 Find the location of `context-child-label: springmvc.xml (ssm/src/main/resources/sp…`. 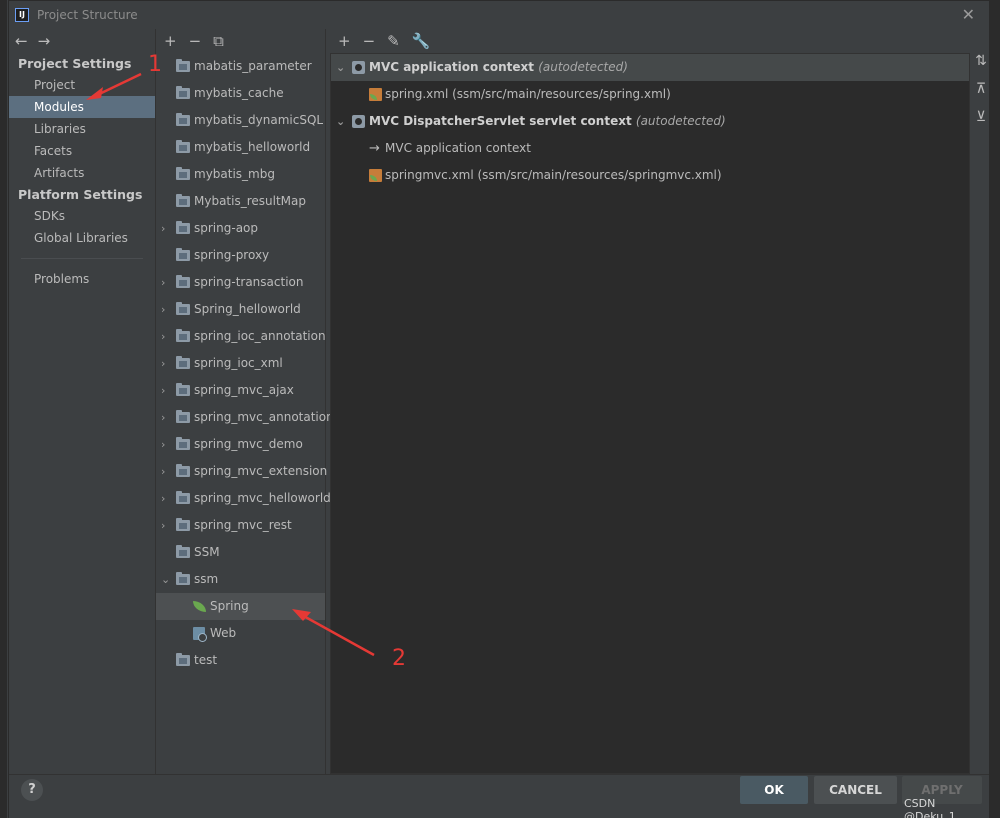

context-child-label: springmvc.xml (ssm/src/main/resources/sp… is located at coordinates (553, 175).